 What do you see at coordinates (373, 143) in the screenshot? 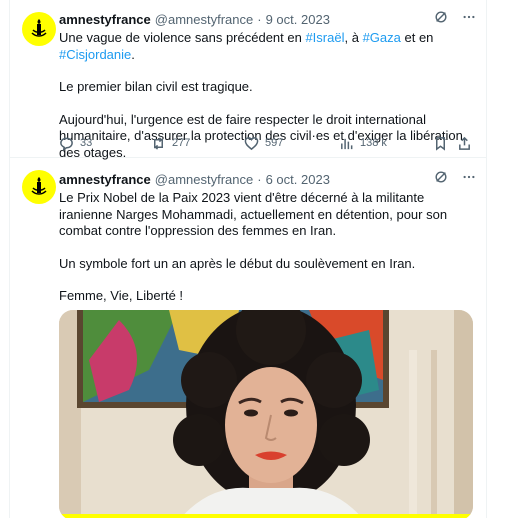
I see `views-count: 138 k` at bounding box center [373, 143].